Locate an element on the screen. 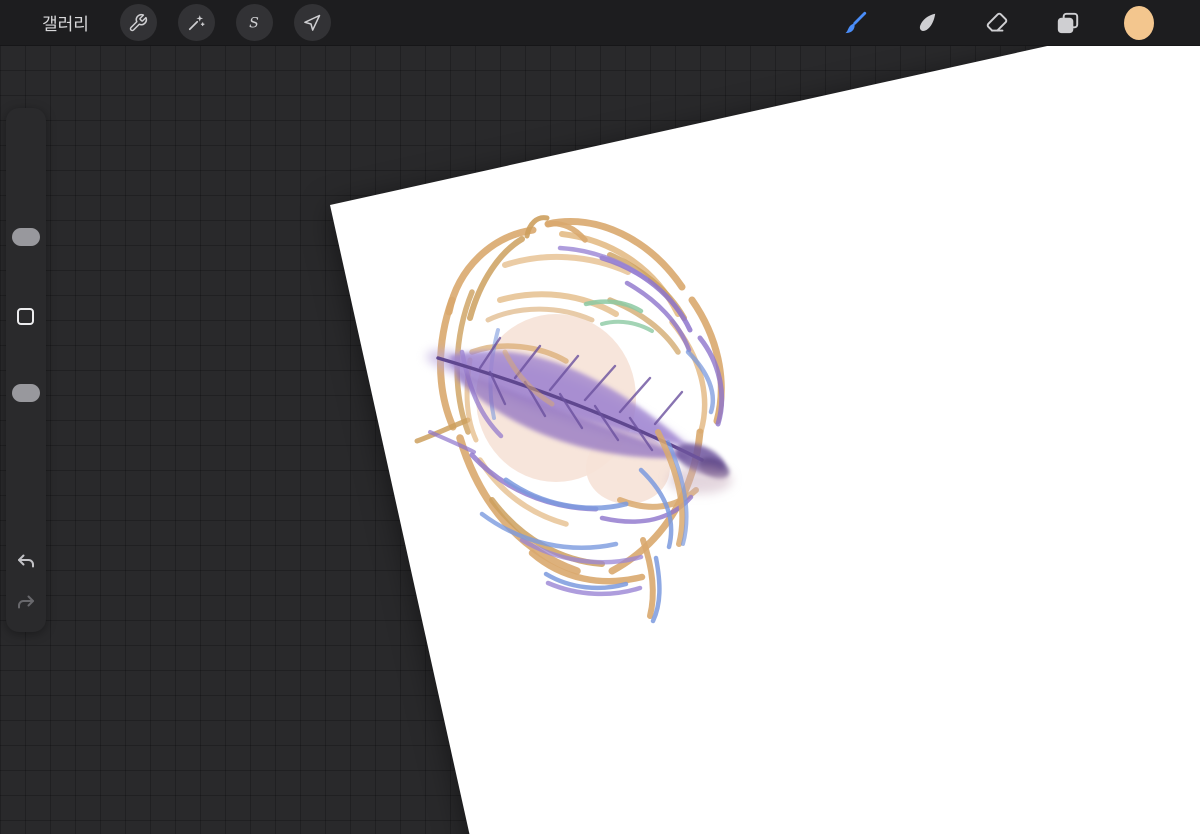 The width and height of the screenshot is (1200, 834). transform-arrow-icon is located at coordinates (312, 22).